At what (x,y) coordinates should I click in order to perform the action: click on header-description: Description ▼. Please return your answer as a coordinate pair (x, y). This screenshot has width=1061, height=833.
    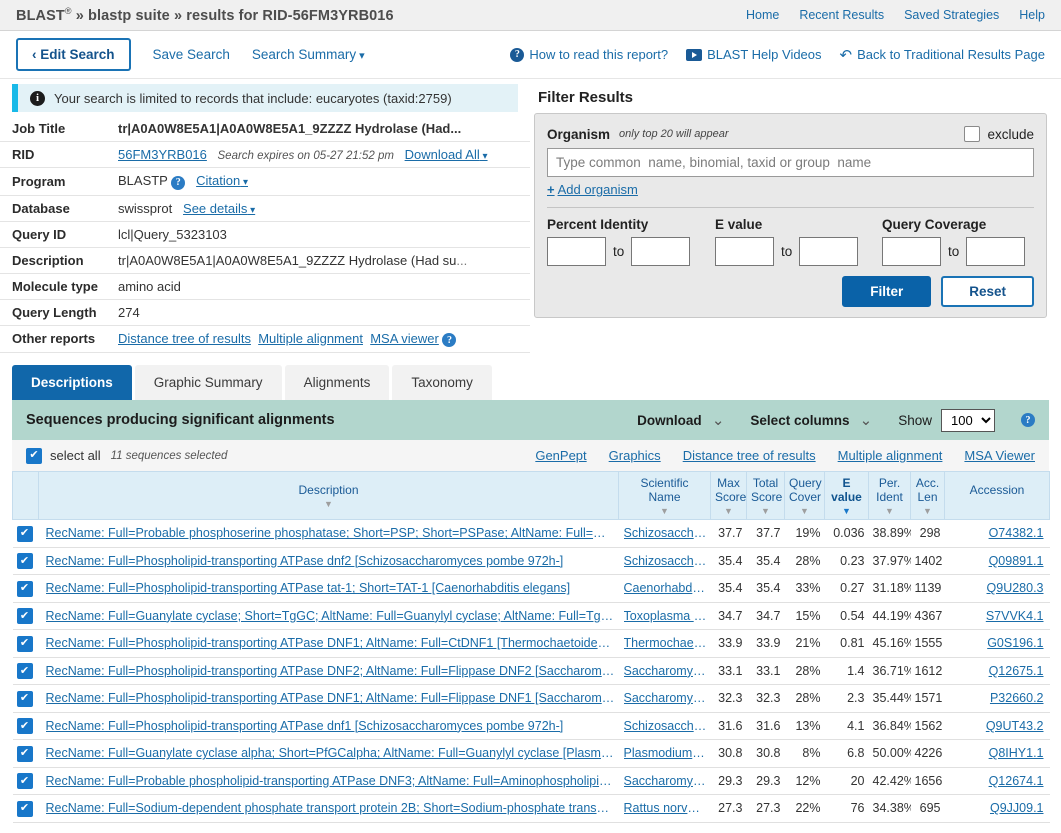
    Looking at the image, I should click on (328, 495).